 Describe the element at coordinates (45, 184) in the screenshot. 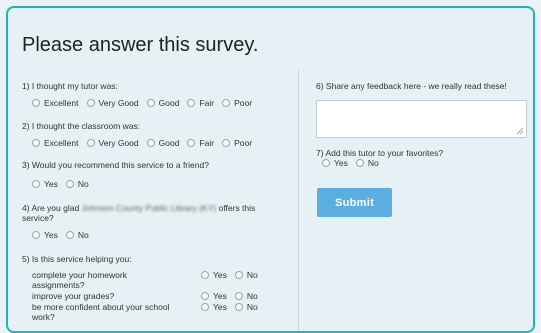

I see `q3-option-yes: Yes` at that location.